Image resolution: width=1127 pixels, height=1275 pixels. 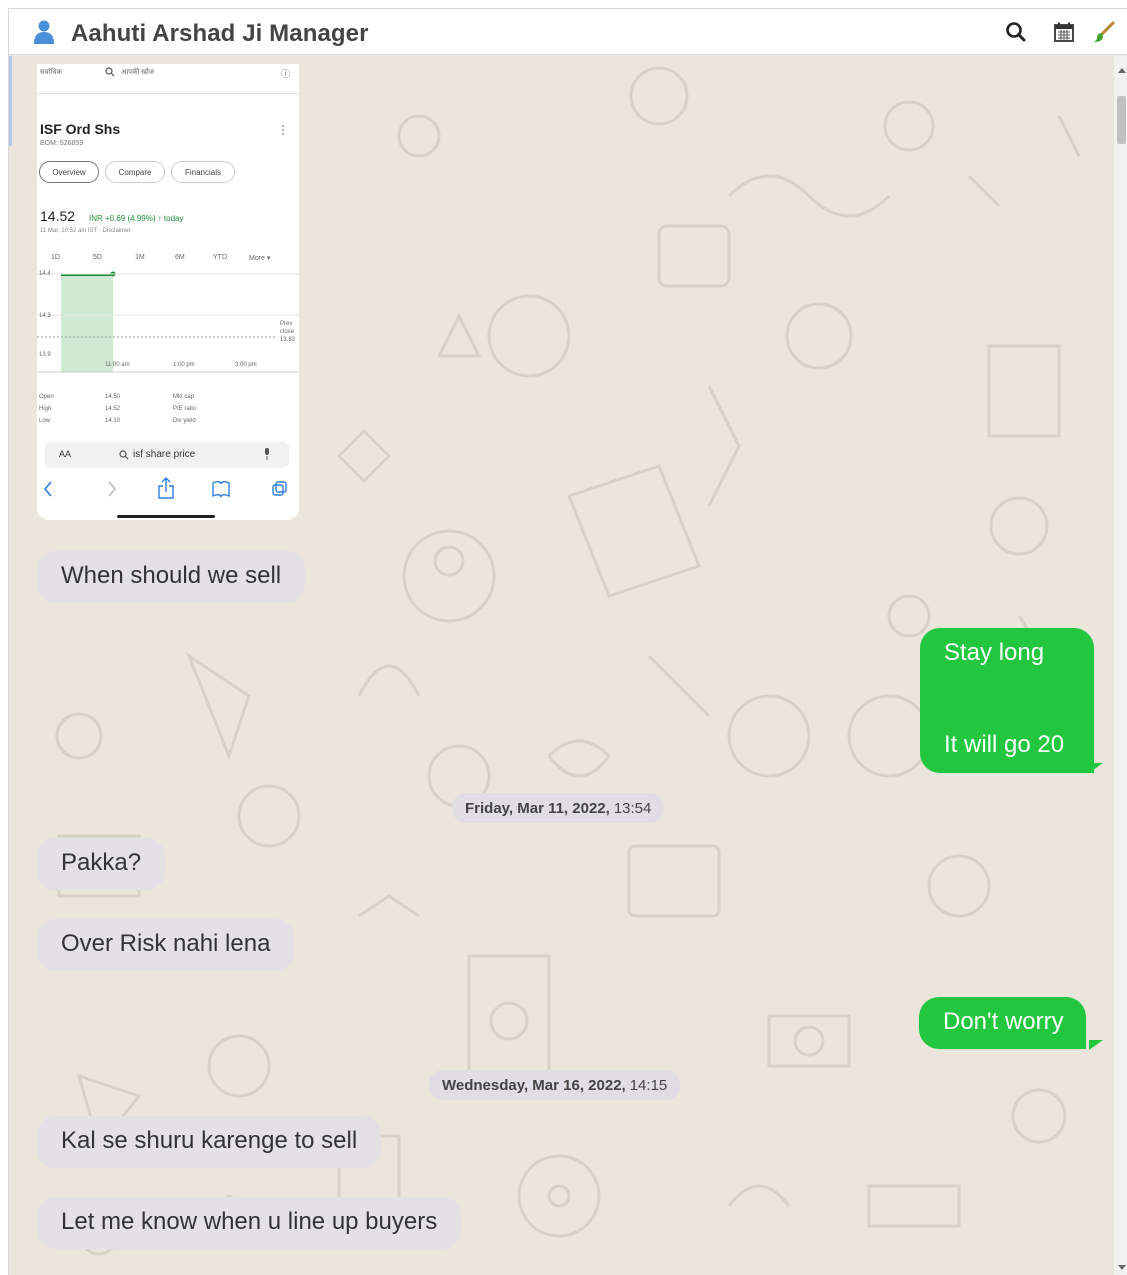 What do you see at coordinates (113, 409) in the screenshot?
I see `stat-high-value: 14.52` at bounding box center [113, 409].